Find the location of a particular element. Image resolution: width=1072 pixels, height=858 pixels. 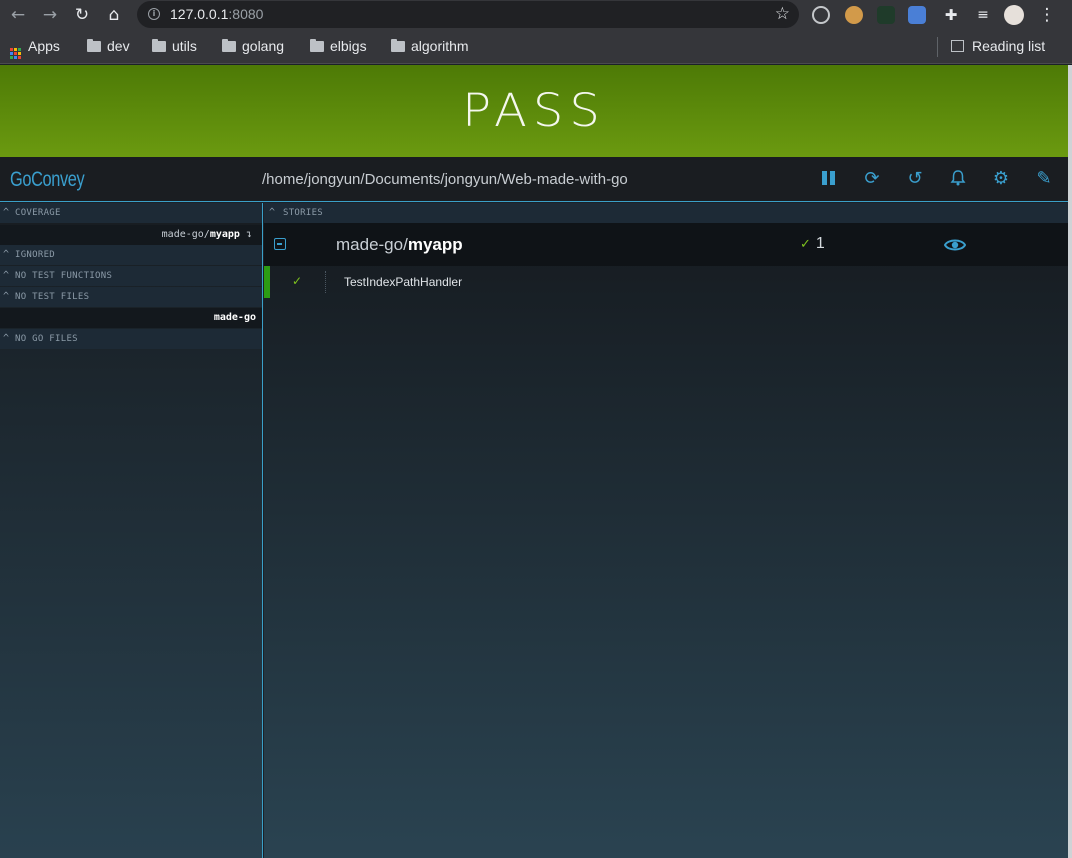

eye-icon is located at coordinates (955, 245).